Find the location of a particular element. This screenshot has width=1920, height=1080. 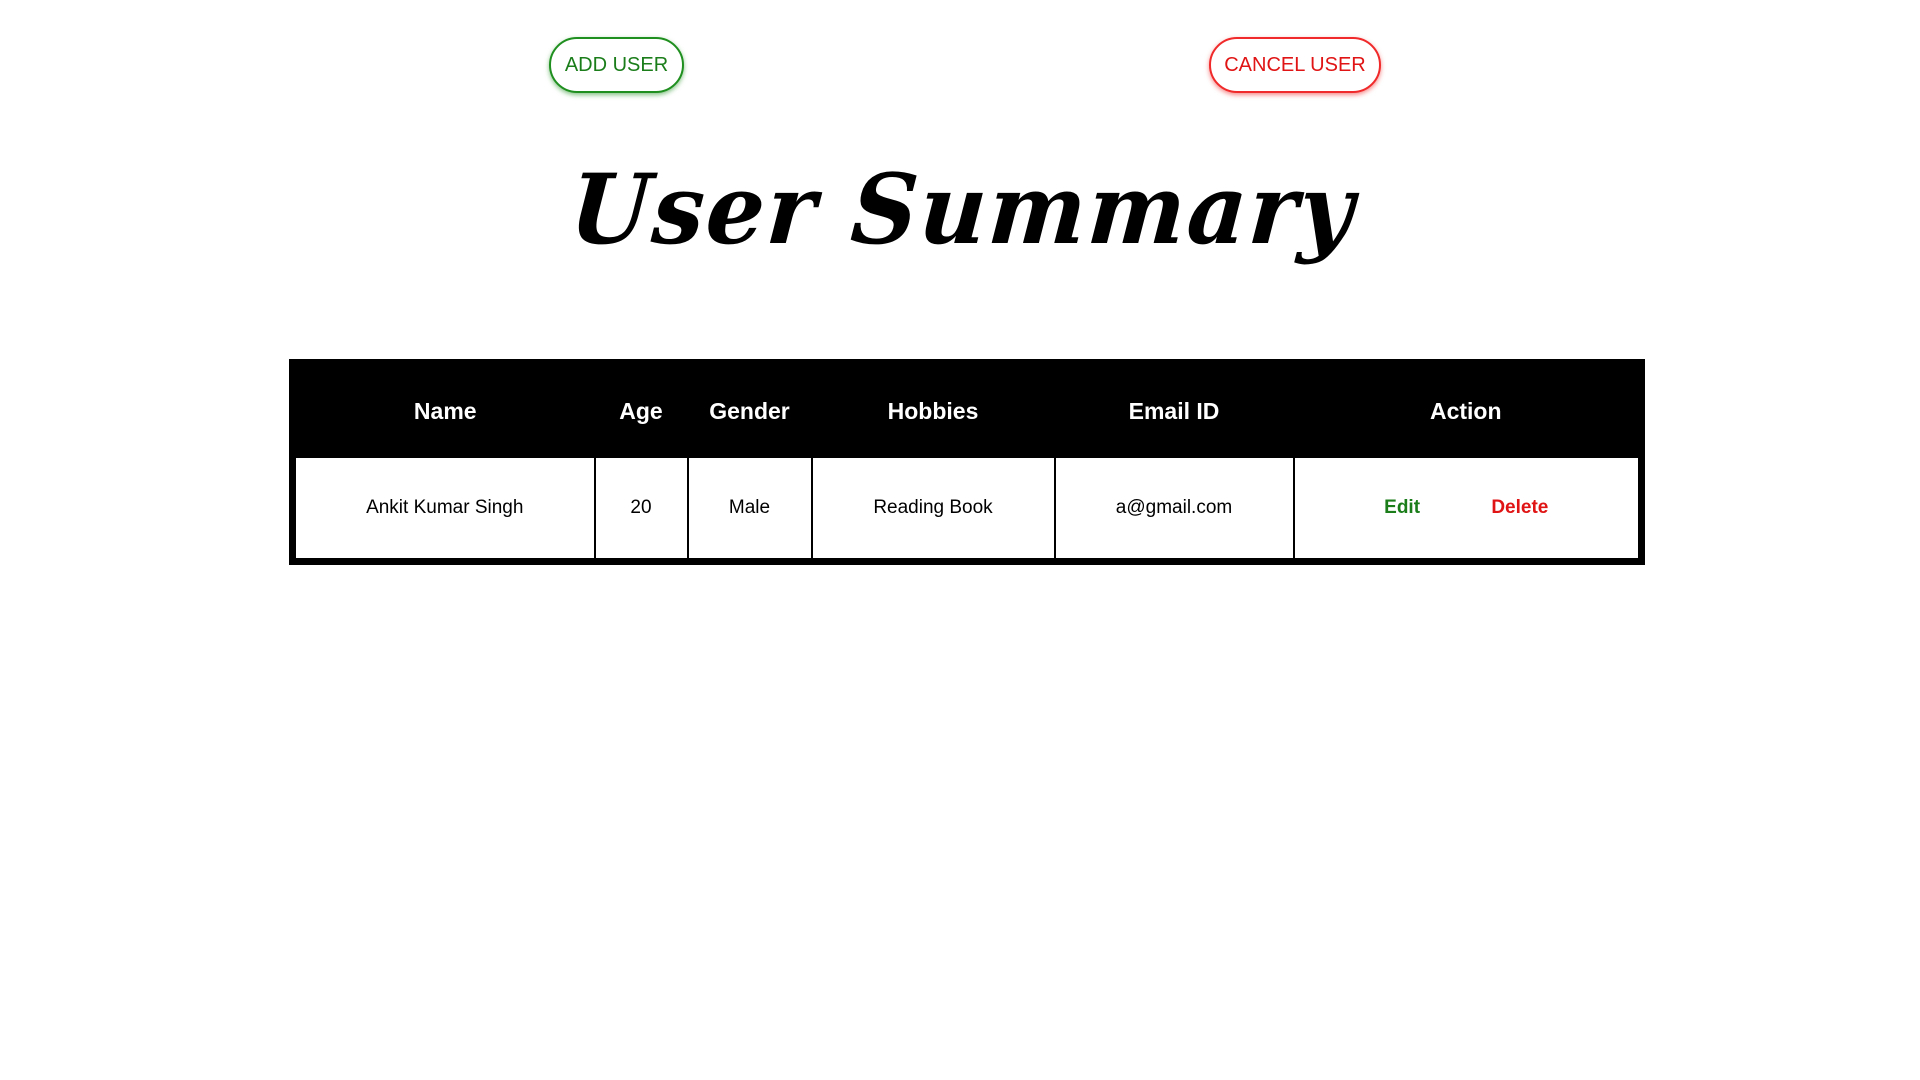

cell-hobbies: Reading Book is located at coordinates (933, 509).